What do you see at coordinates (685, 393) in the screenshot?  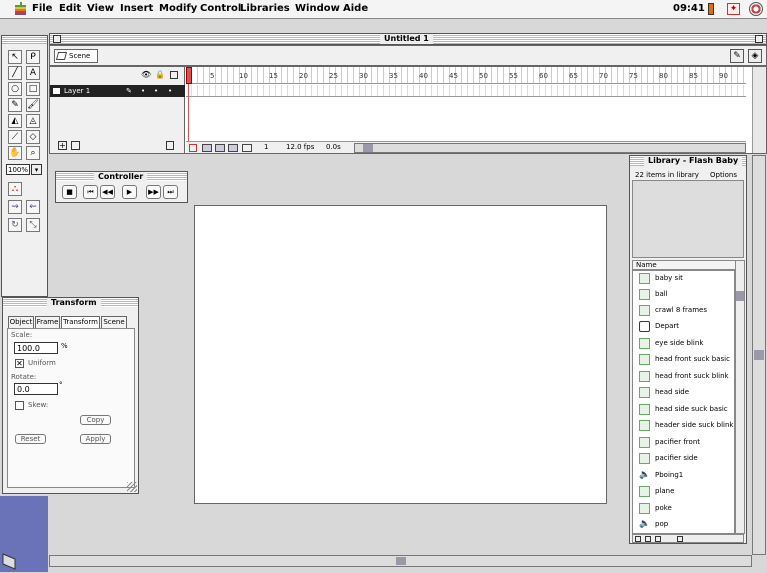 I see `list-item: head side` at bounding box center [685, 393].